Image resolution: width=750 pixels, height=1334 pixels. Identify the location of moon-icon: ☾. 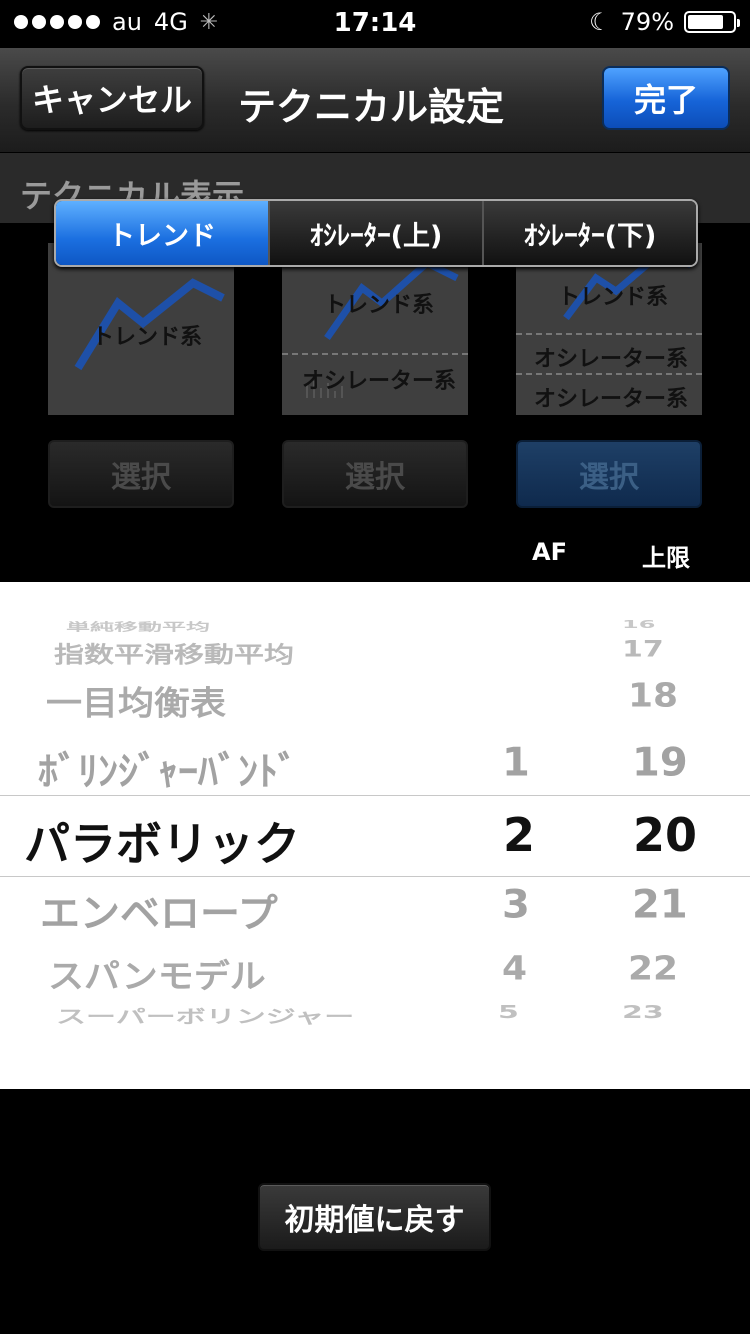
(600, 22).